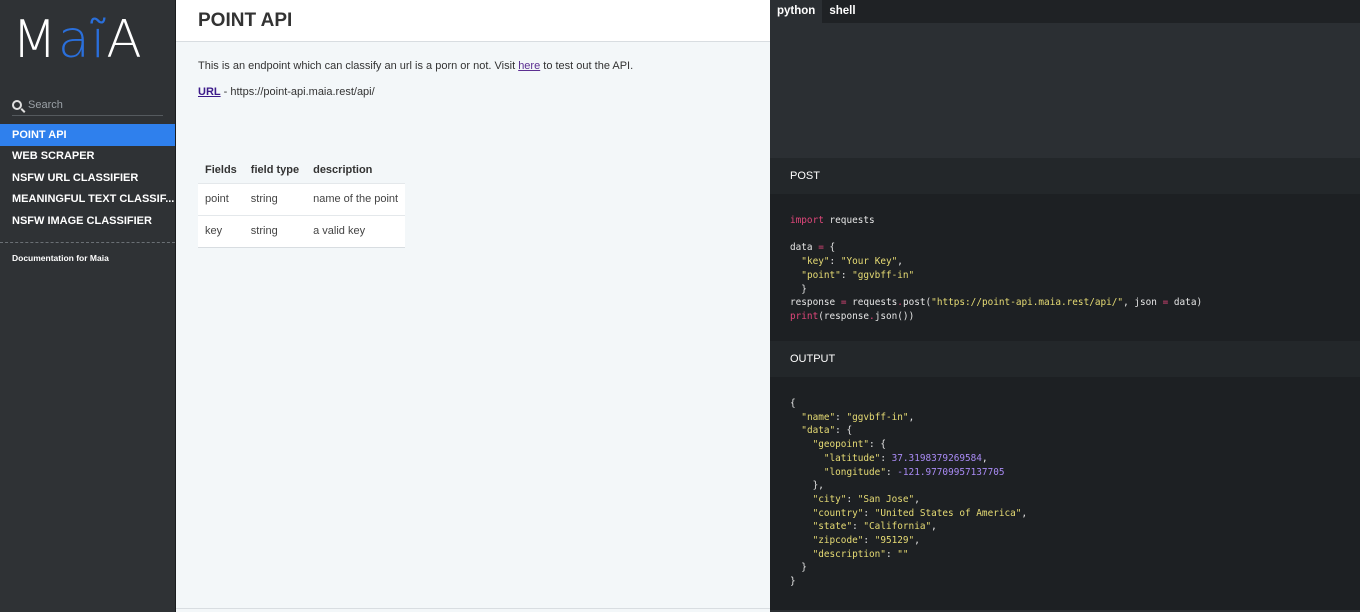  Describe the element at coordinates (821, 275) in the screenshot. I see `code-token: "point"` at that location.